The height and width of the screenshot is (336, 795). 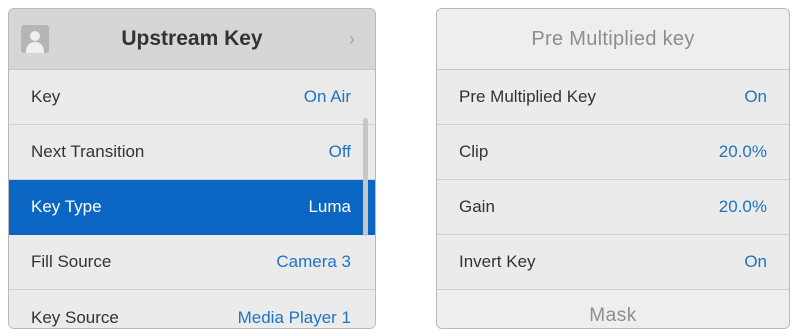 I want to click on row-value: Media Player 1, so click(x=294, y=317).